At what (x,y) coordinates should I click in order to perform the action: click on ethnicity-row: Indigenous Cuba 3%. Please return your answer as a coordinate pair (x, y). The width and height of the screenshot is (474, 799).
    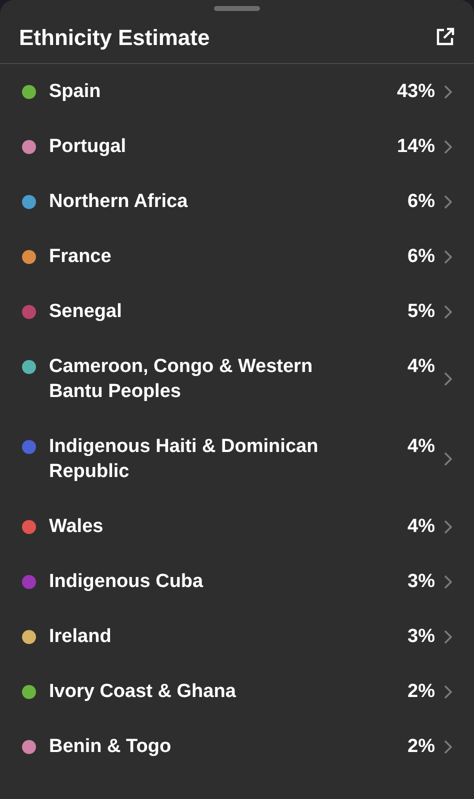
    Looking at the image, I should click on (237, 581).